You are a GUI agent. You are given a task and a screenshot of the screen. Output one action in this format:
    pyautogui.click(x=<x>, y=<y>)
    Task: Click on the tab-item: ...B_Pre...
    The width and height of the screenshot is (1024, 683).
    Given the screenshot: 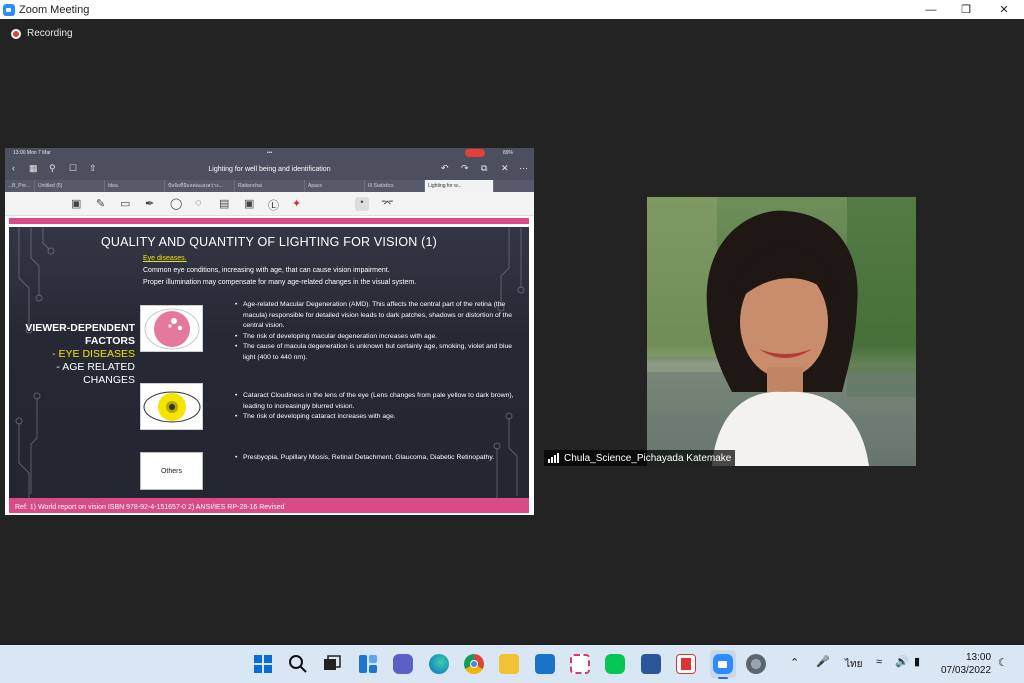 What is the action you would take?
    pyautogui.click(x=20, y=186)
    